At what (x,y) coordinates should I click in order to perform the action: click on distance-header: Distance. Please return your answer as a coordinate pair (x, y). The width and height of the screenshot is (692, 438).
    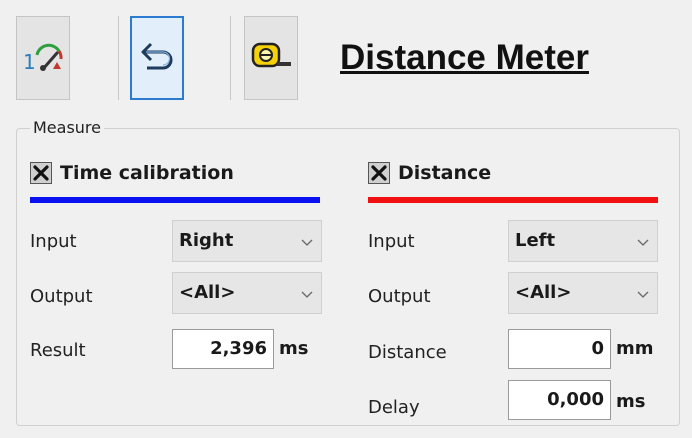
    Looking at the image, I should click on (429, 173).